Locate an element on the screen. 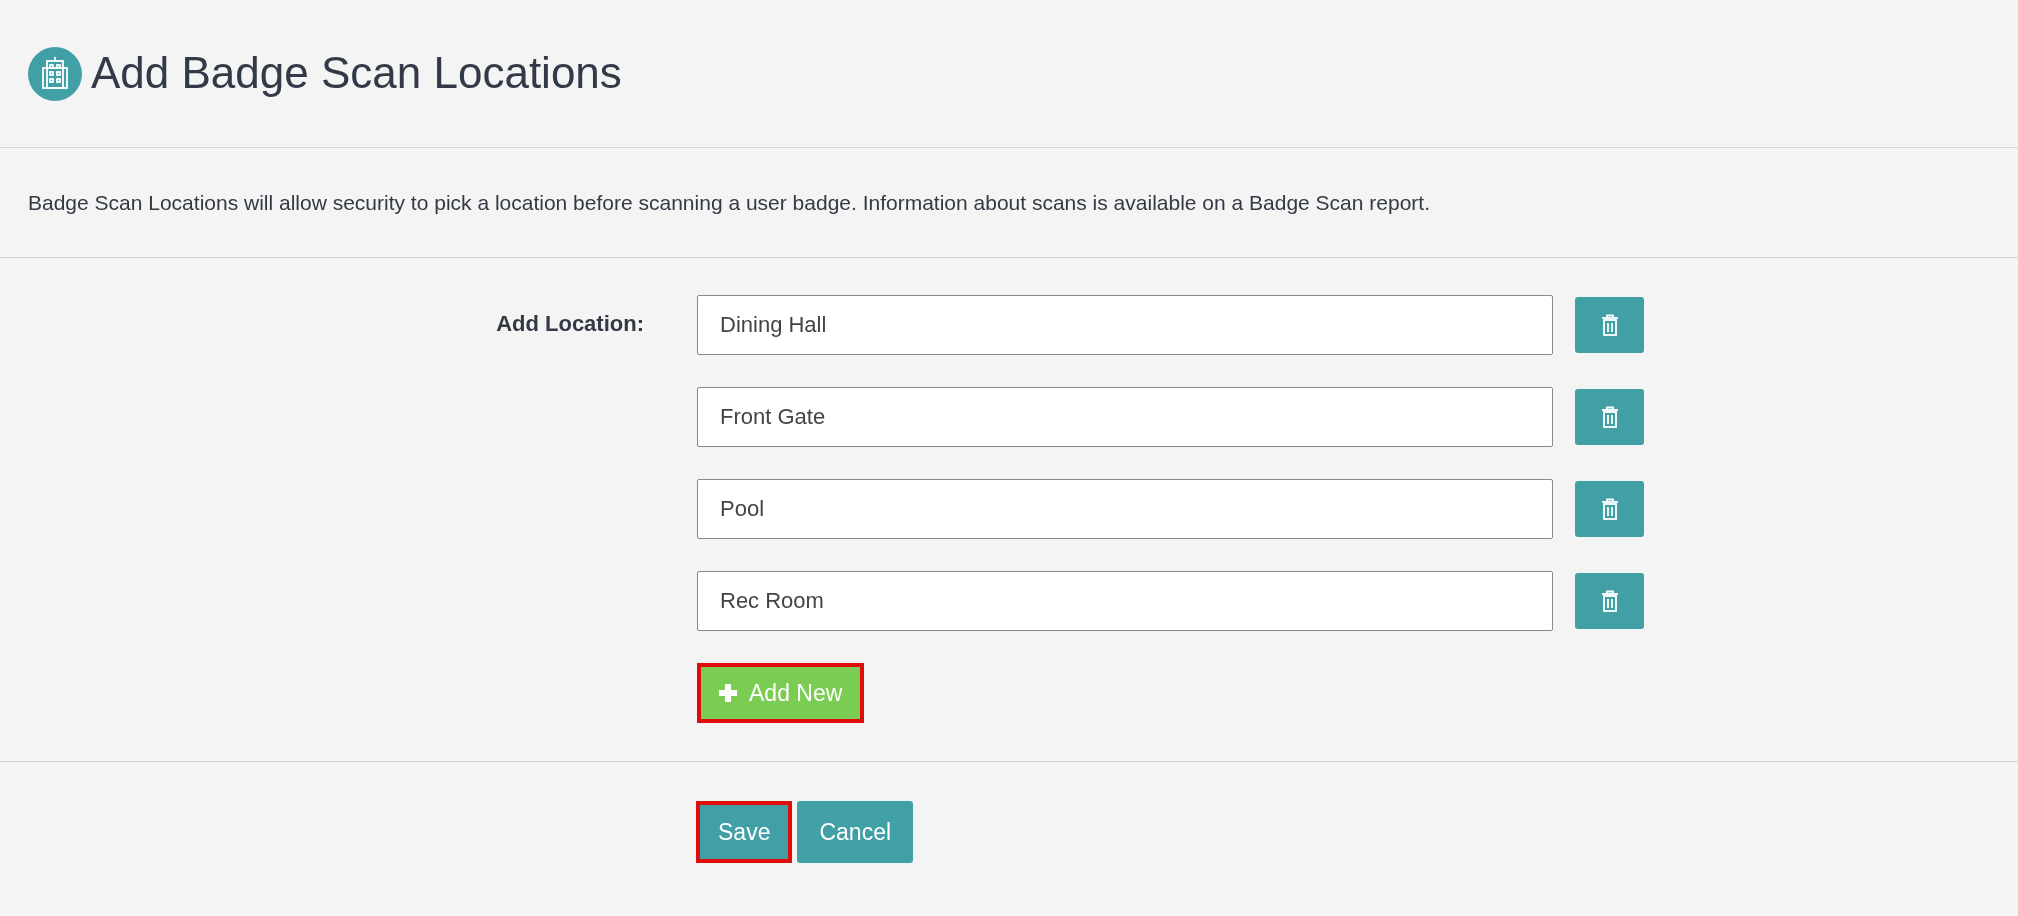 The height and width of the screenshot is (916, 2018). building-icon is located at coordinates (55, 73).